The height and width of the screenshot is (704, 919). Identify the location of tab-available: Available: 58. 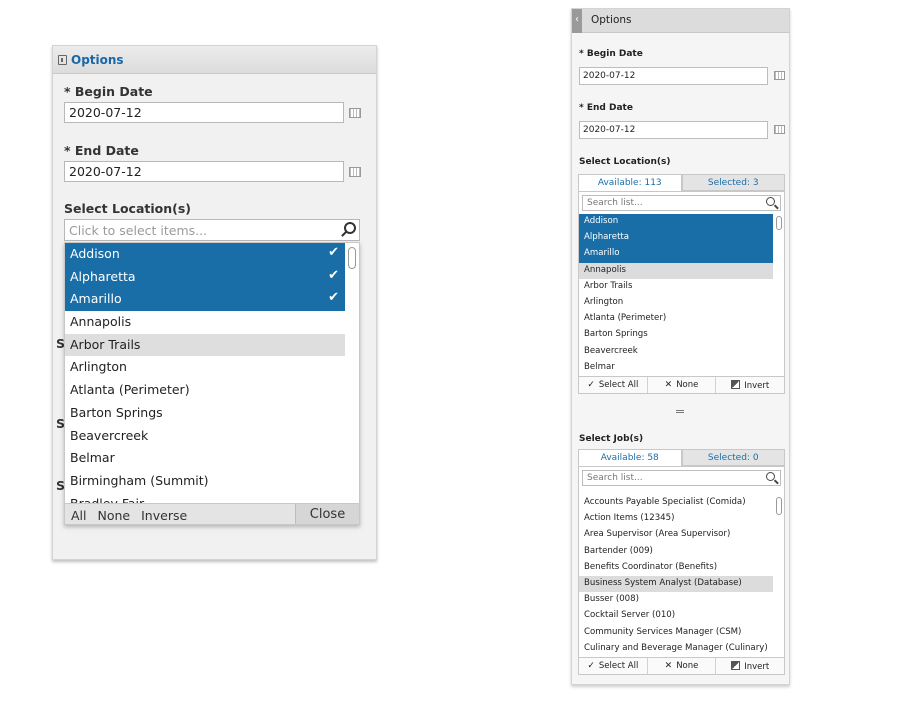
(630, 457).